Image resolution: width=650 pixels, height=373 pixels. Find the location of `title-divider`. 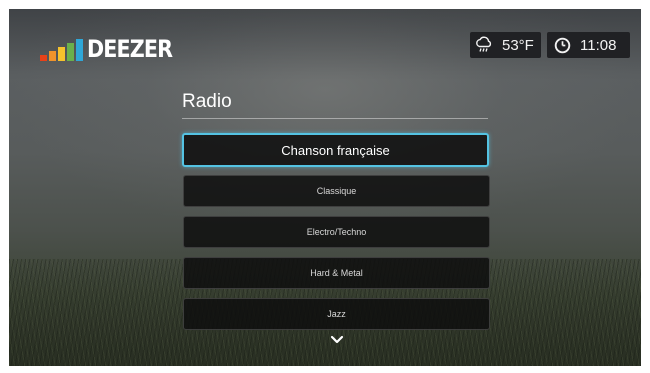

title-divider is located at coordinates (335, 118).